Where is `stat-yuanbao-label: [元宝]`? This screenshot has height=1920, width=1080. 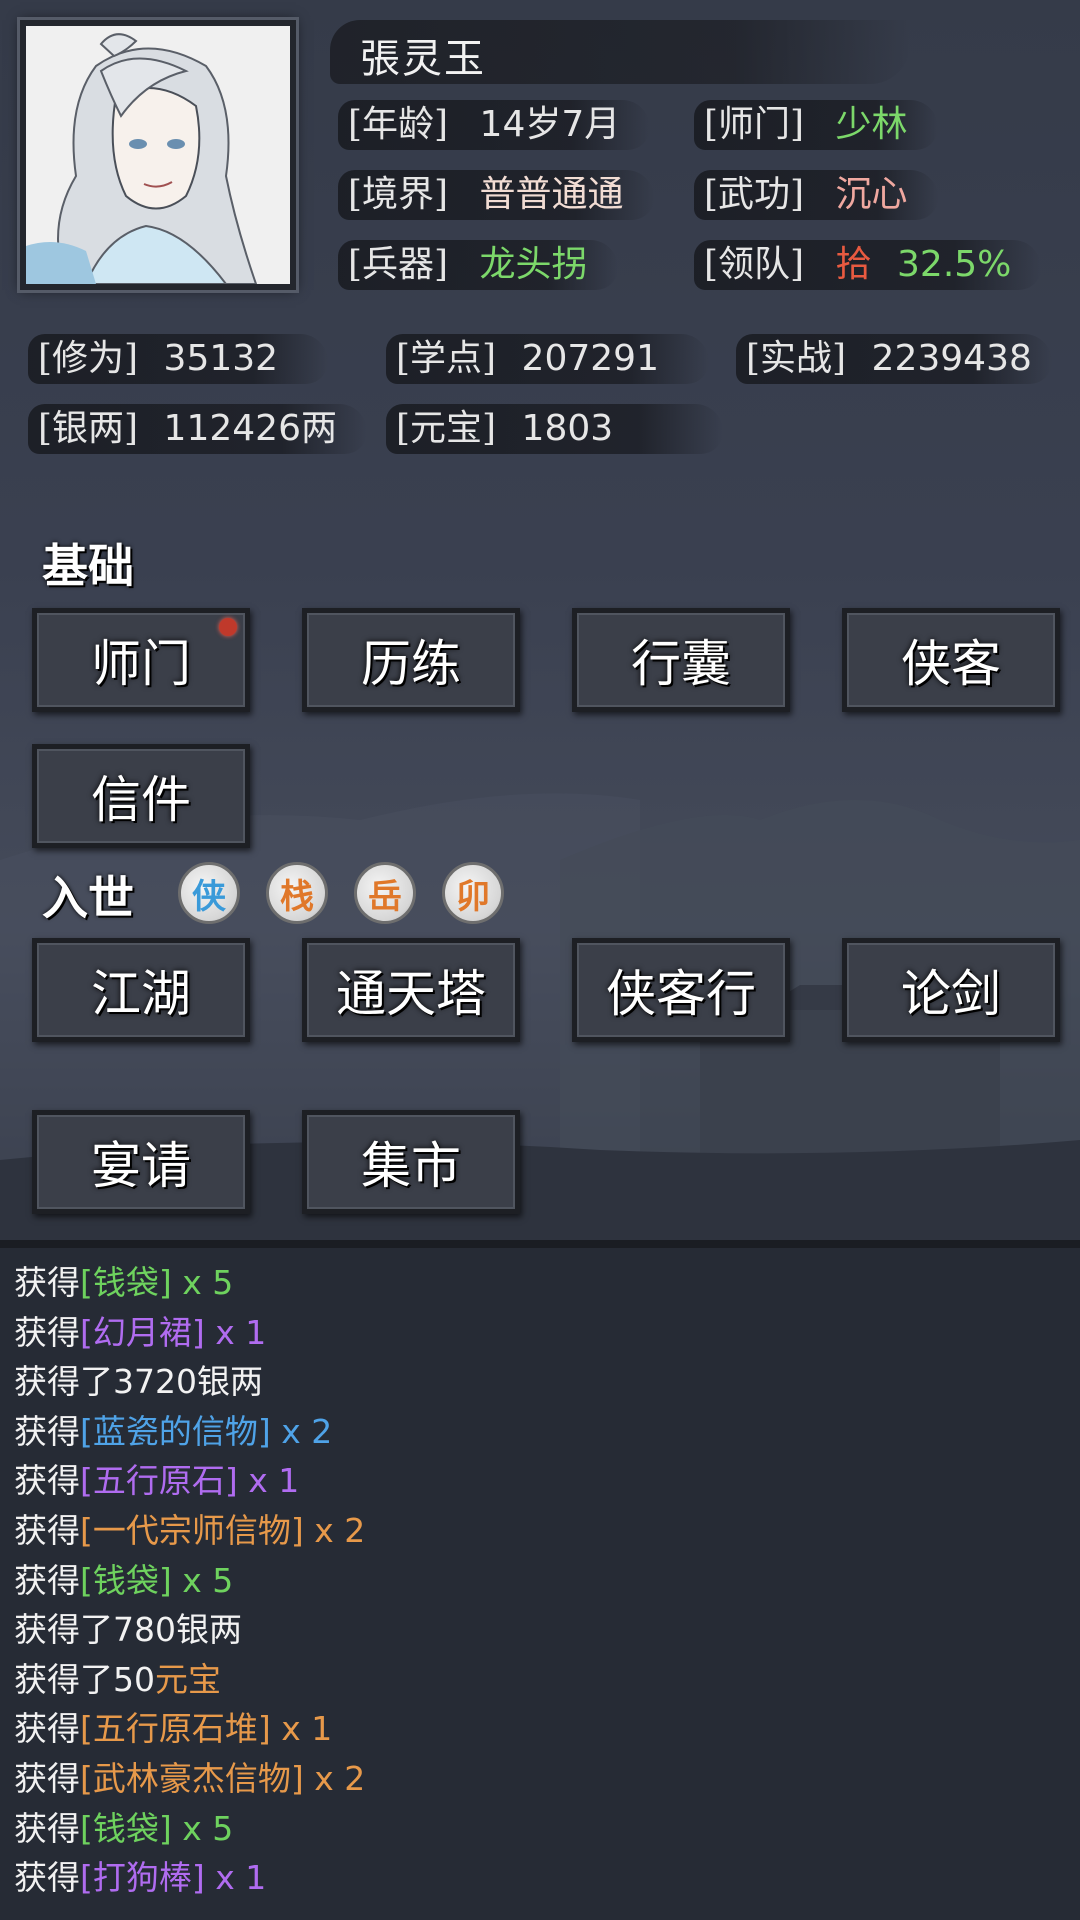 stat-yuanbao-label: [元宝] is located at coordinates (446, 428).